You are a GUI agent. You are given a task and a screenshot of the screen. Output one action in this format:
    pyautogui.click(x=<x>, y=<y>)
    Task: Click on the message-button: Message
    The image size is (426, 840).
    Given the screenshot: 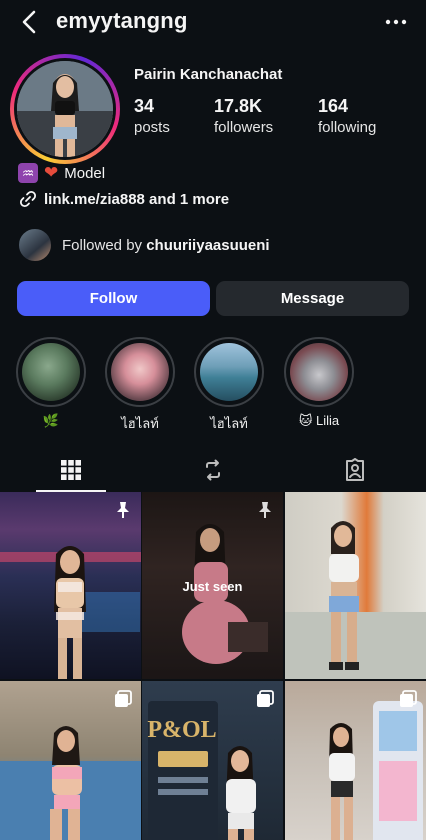 What is the action you would take?
    pyautogui.click(x=312, y=298)
    